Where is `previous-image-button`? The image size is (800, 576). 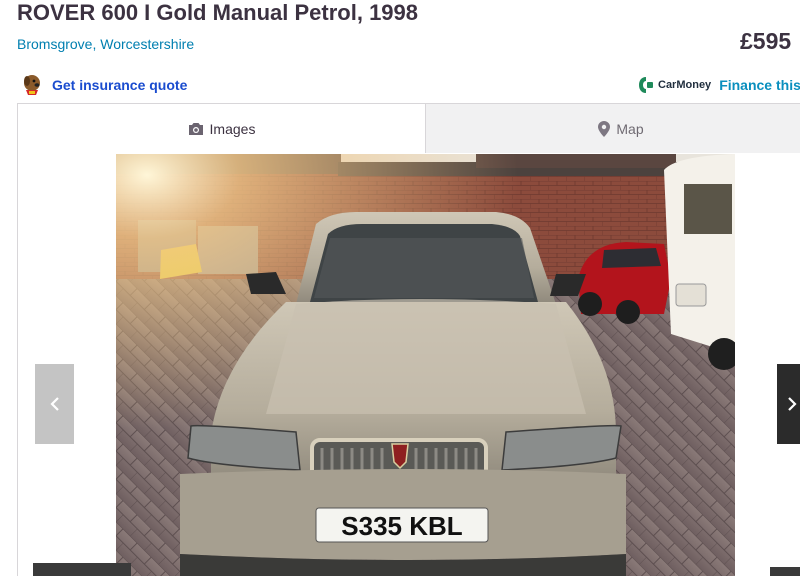
previous-image-button is located at coordinates (54, 404).